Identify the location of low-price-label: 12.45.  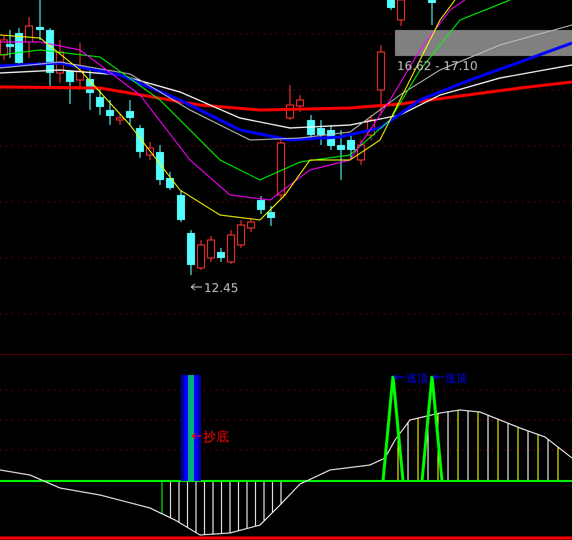
(221, 288).